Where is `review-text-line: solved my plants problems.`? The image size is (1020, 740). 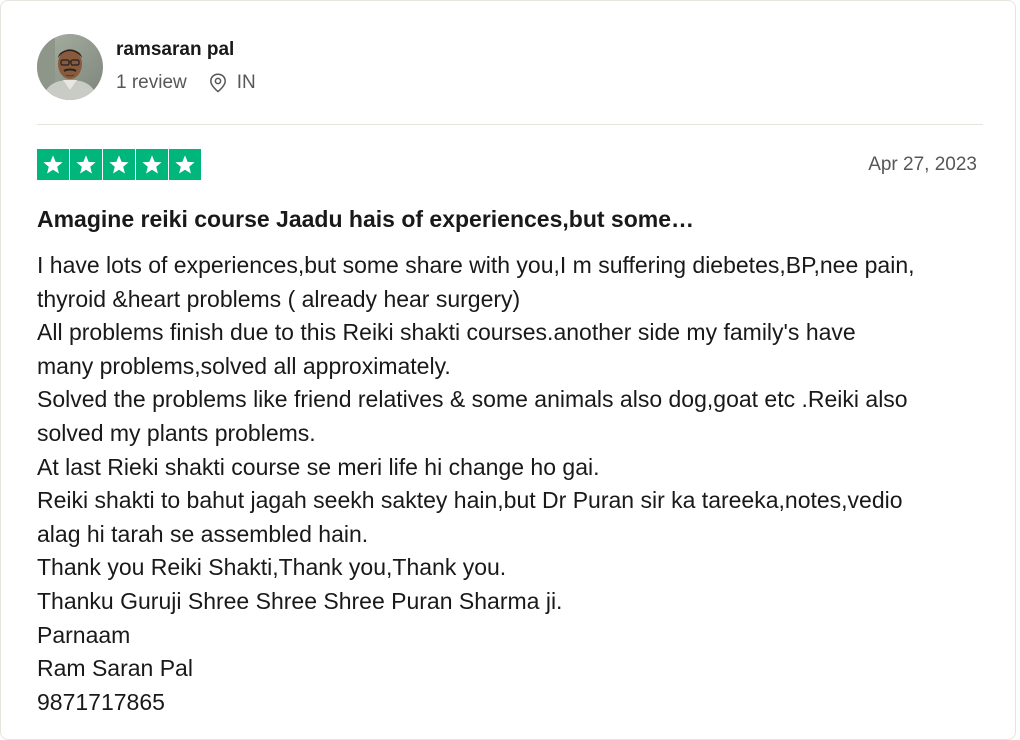
review-text-line: solved my plants problems. is located at coordinates (176, 432).